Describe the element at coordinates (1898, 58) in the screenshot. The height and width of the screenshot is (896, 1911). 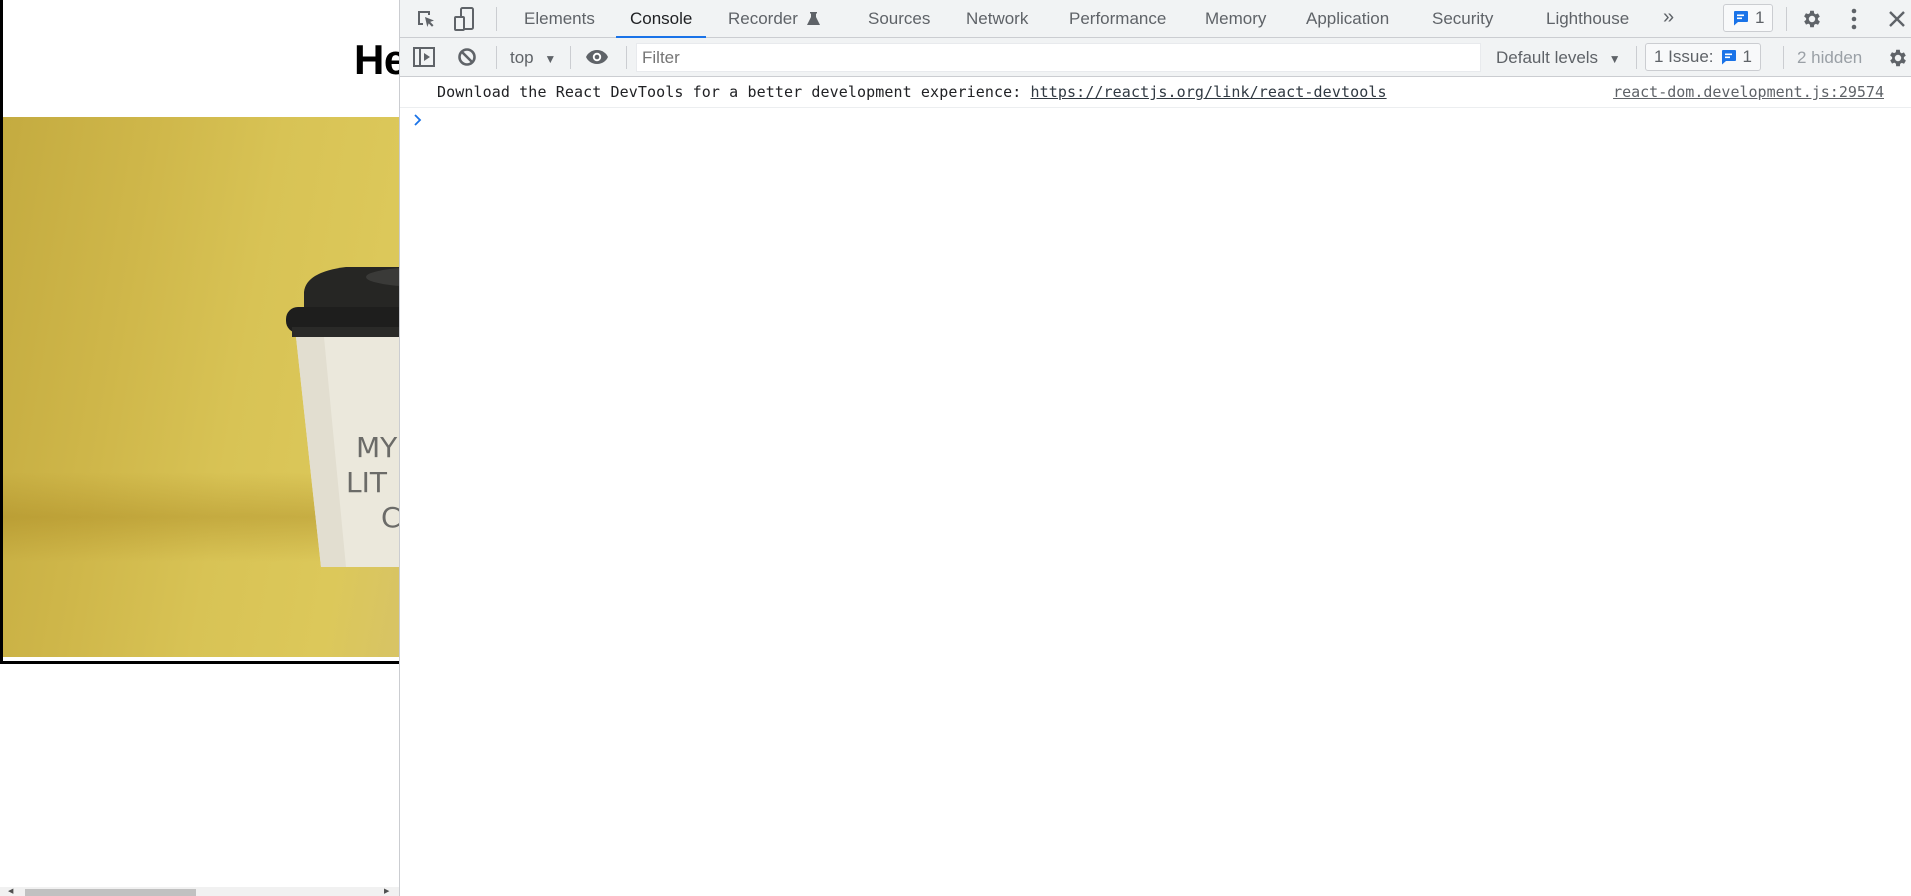
I see `console-settings-gear-icon` at that location.